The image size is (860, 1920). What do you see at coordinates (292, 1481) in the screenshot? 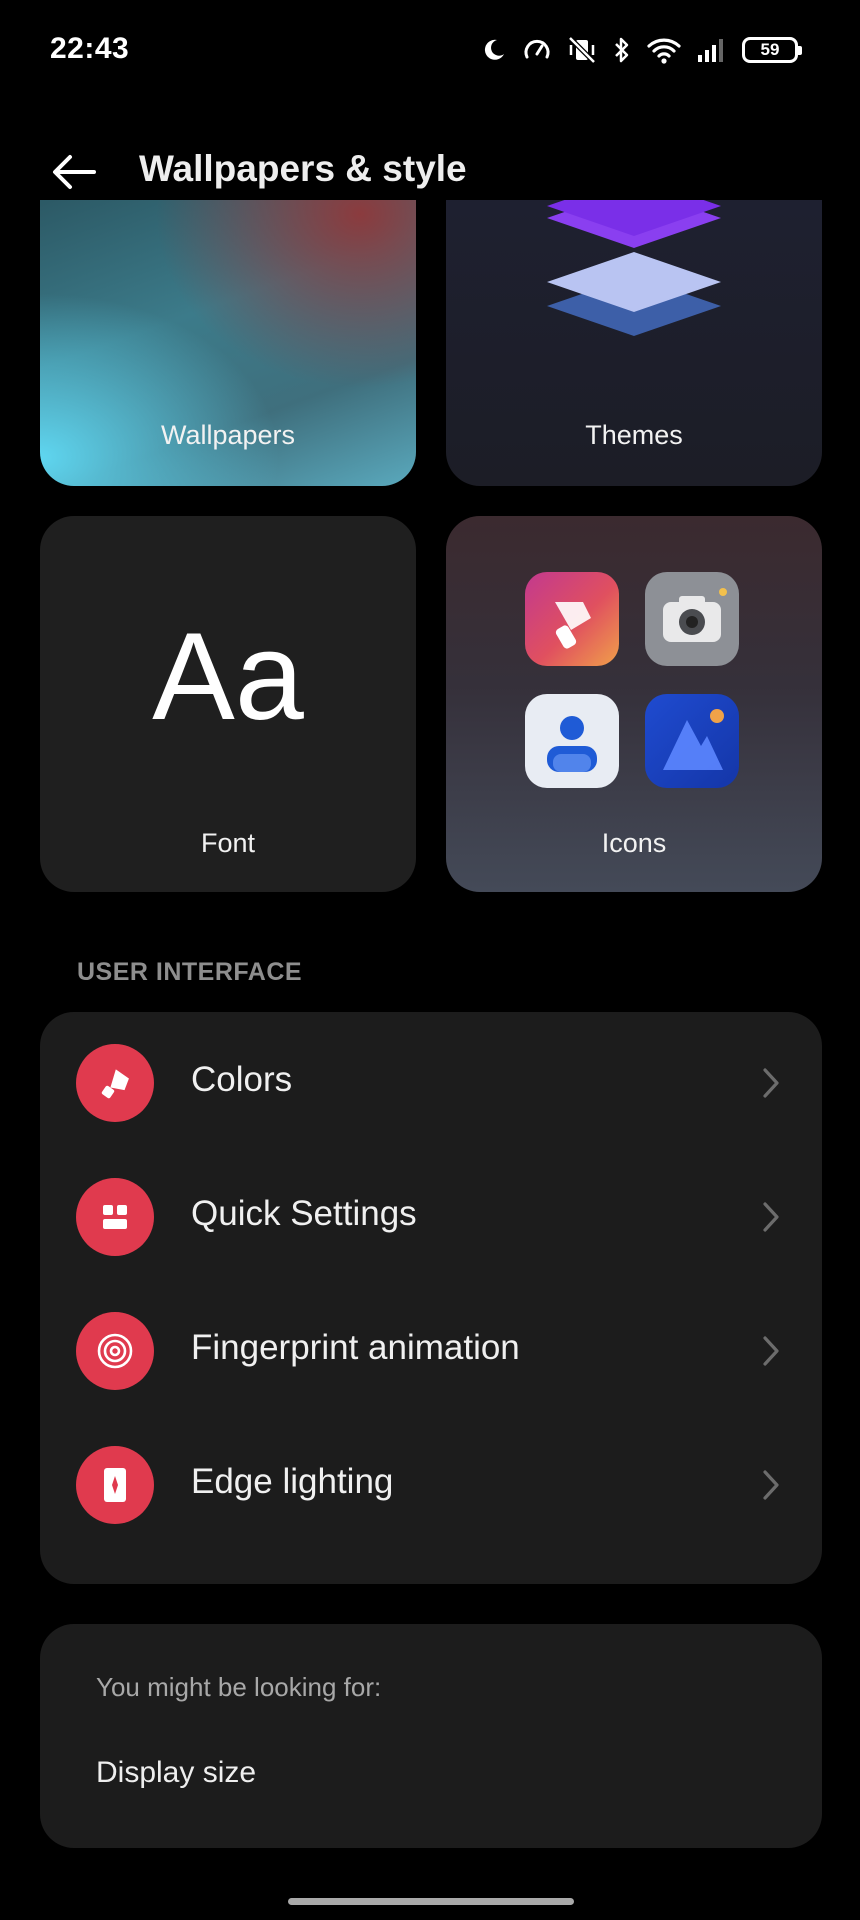
I see `setting-label-edge-lighting: Edge lighting` at bounding box center [292, 1481].